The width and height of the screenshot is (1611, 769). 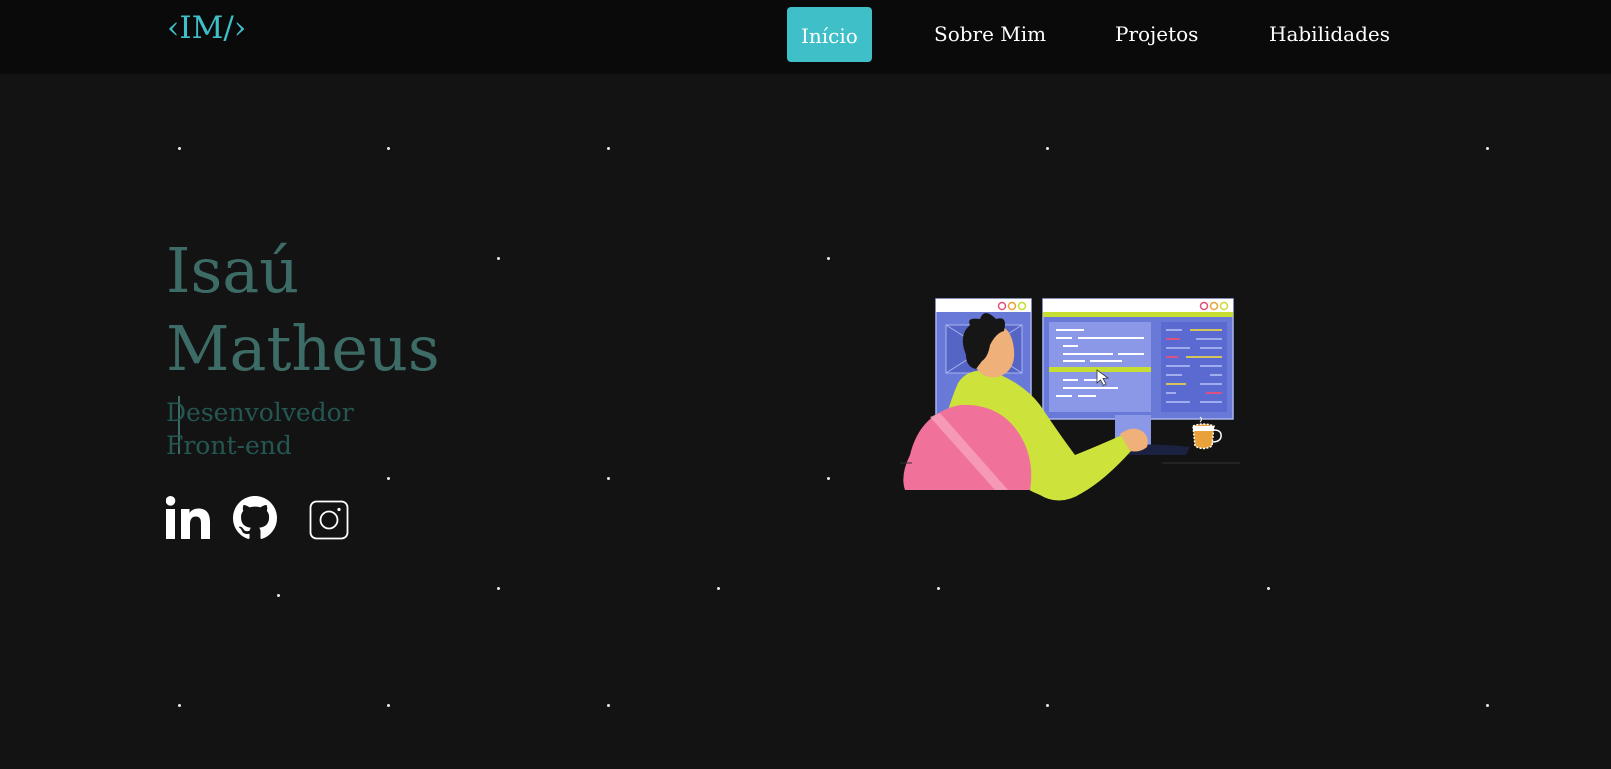 I want to click on instagram-link, so click(x=329, y=522).